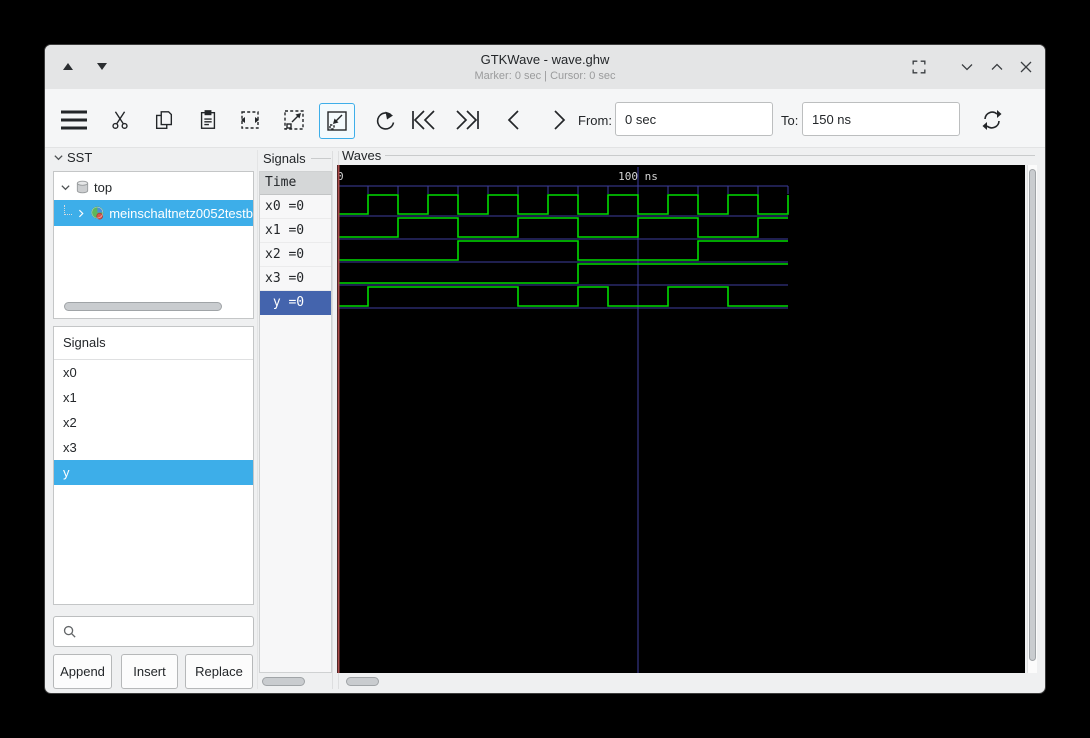  What do you see at coordinates (545, 76) in the screenshot?
I see `marker-cursor-status: Marker: 0 sec | Cursor: 0 sec` at bounding box center [545, 76].